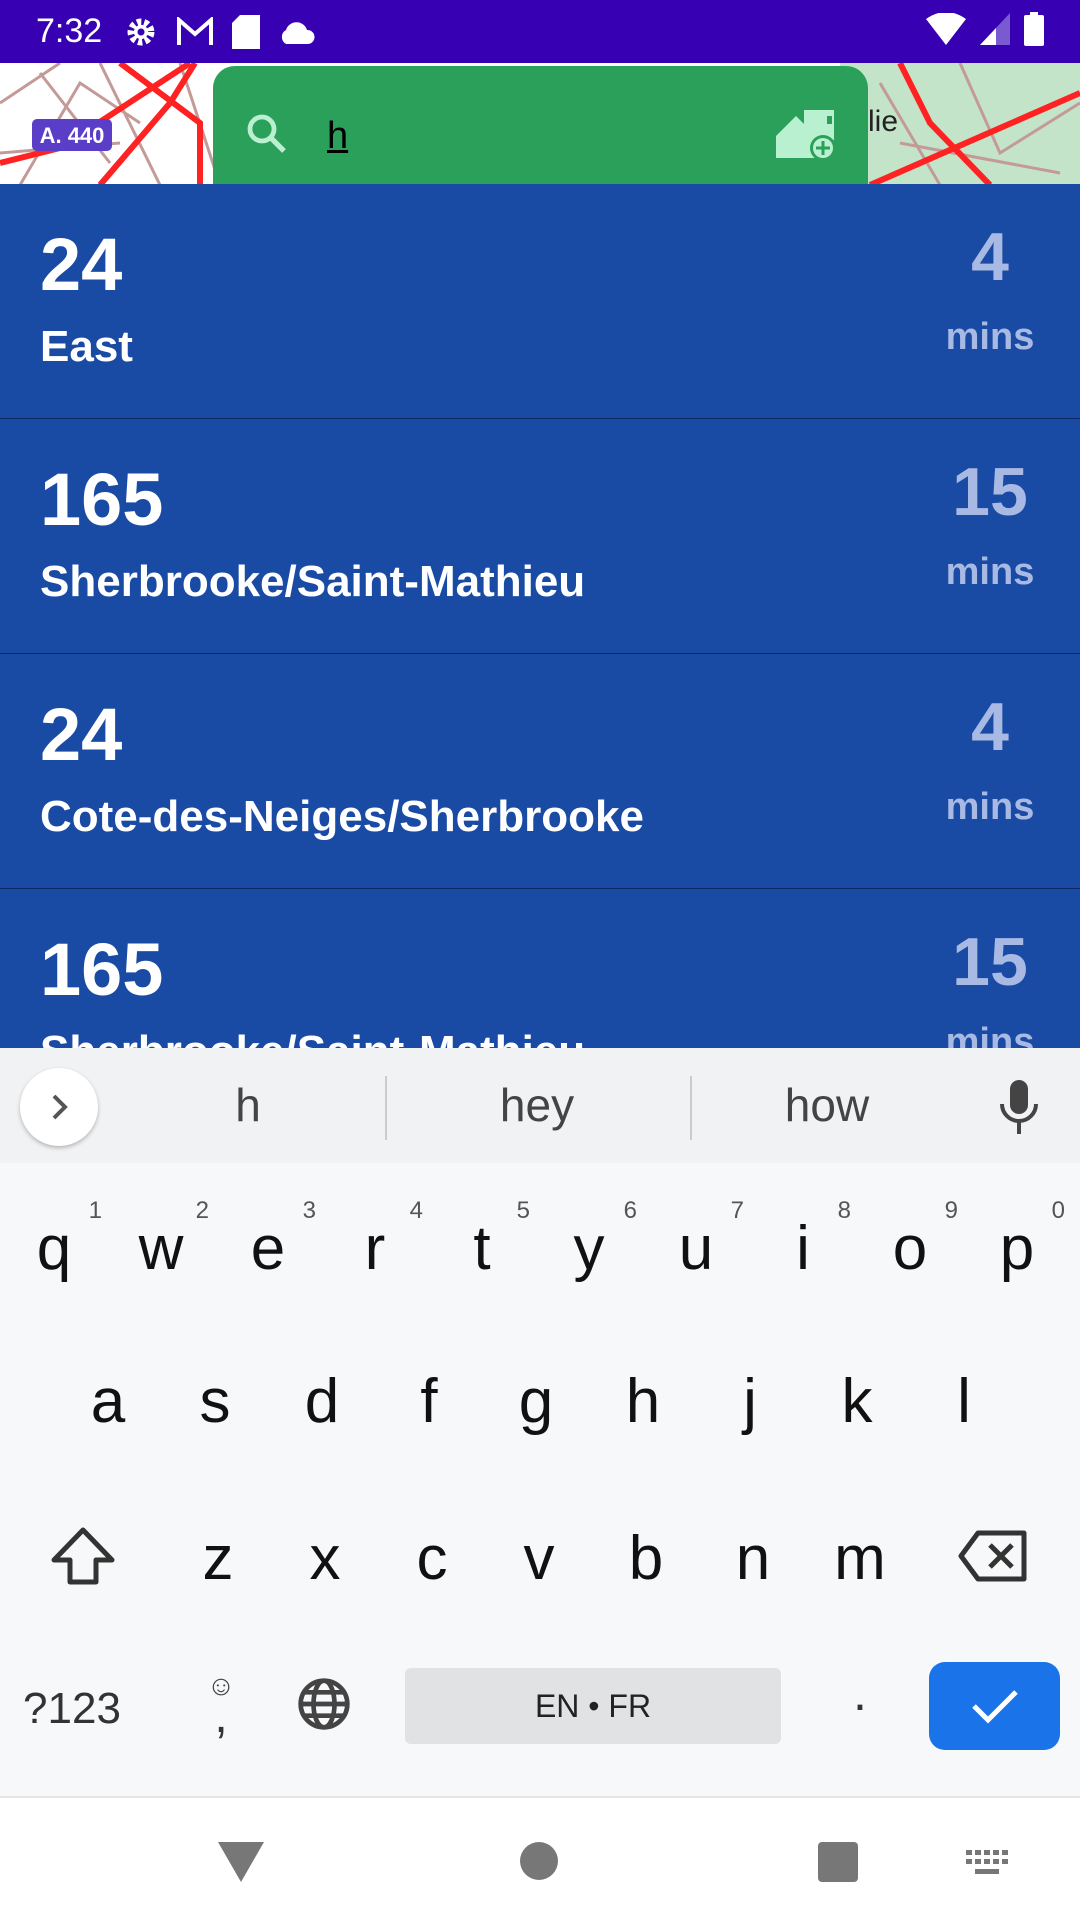  Describe the element at coordinates (246, 31) in the screenshot. I see `sd-card-icon` at that location.